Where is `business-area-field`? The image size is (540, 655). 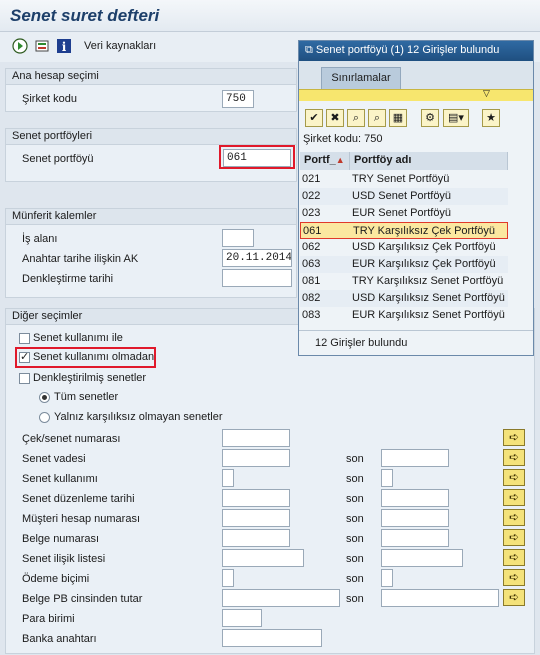
business-area-field is located at coordinates (238, 238).